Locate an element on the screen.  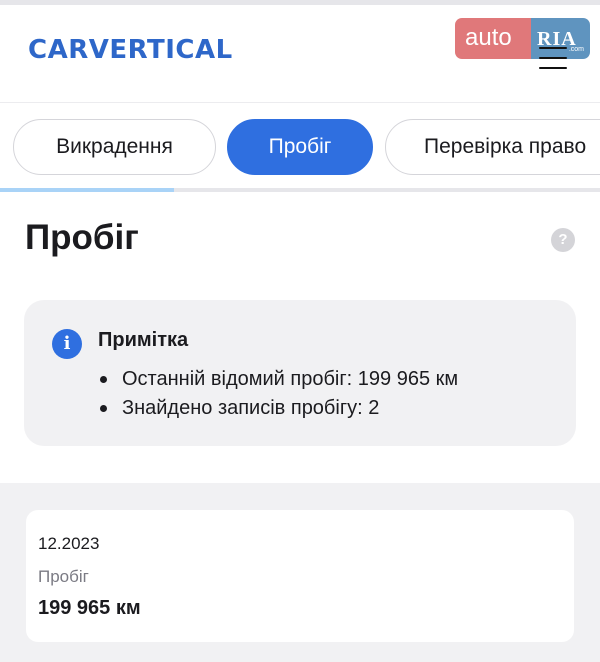
scroll-progress-bar is located at coordinates (300, 190).